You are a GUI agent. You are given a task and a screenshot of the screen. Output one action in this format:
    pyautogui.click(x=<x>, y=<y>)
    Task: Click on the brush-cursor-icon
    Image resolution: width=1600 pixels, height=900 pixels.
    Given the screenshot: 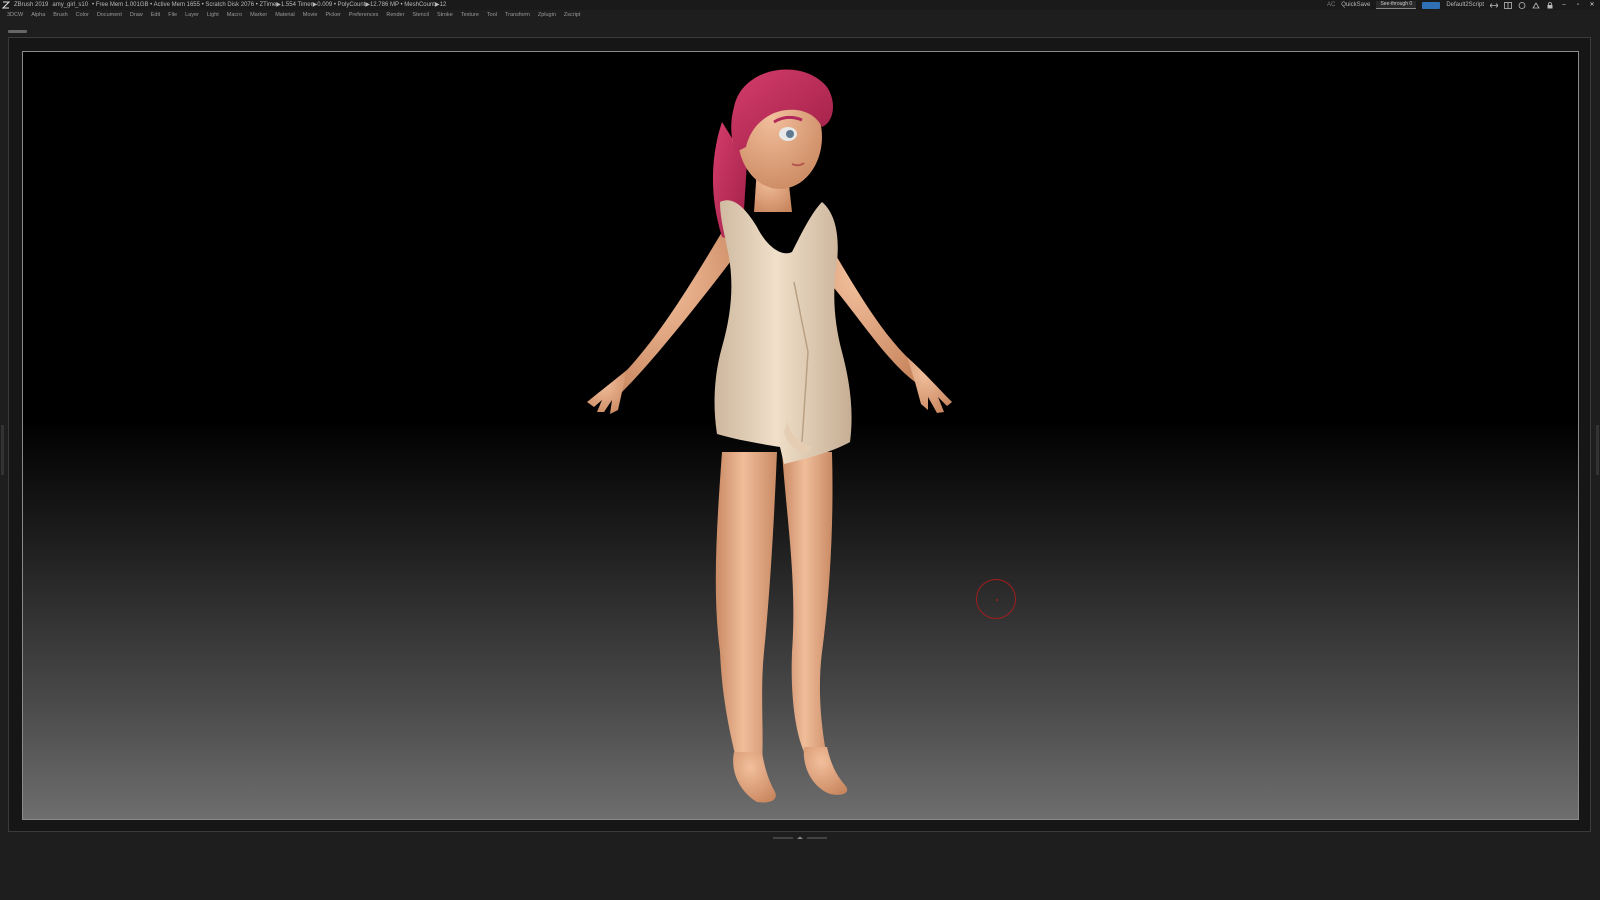 What is the action you would take?
    pyautogui.click(x=996, y=599)
    